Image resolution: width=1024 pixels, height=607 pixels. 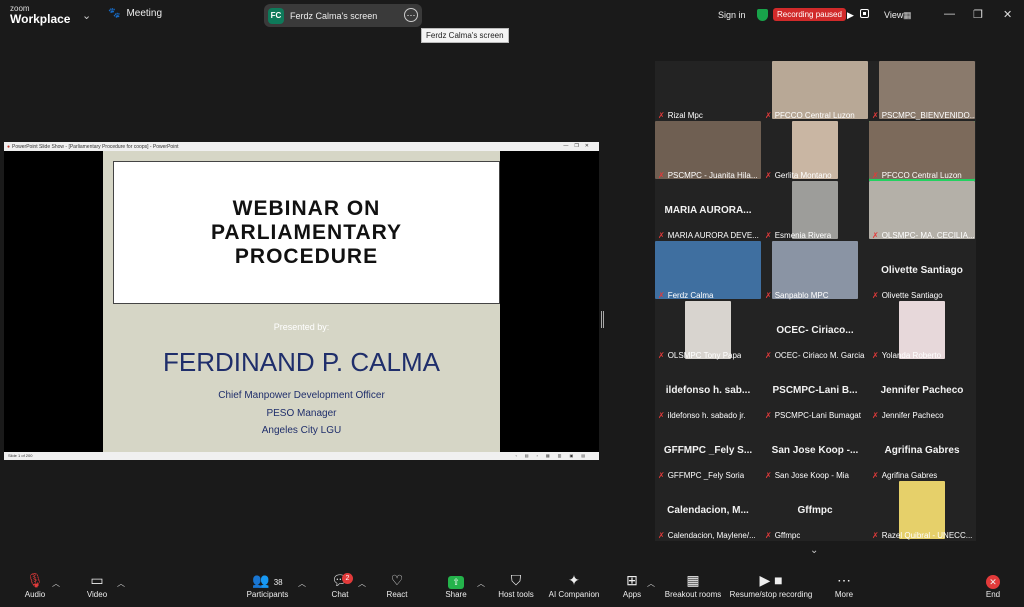 I want to click on participant-name-label: ✗ PSCMPC-Lani Bumagat, so click(x=813, y=415).